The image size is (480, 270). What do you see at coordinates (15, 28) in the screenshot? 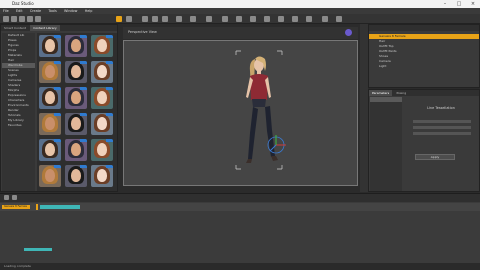
I see `tab-smart-content: Smart Content` at bounding box center [15, 28].